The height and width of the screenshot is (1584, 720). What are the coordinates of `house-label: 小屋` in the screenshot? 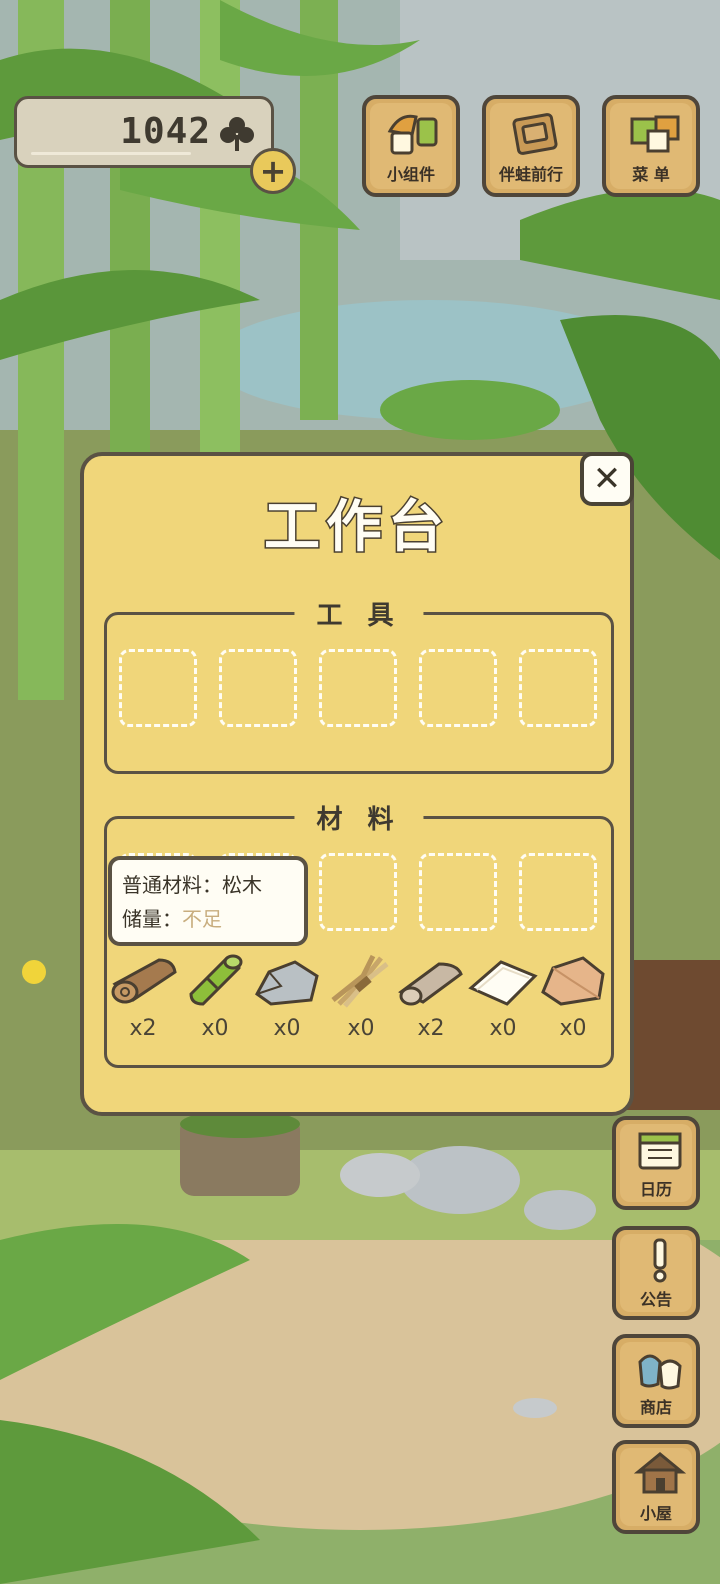 It's located at (655, 1513).